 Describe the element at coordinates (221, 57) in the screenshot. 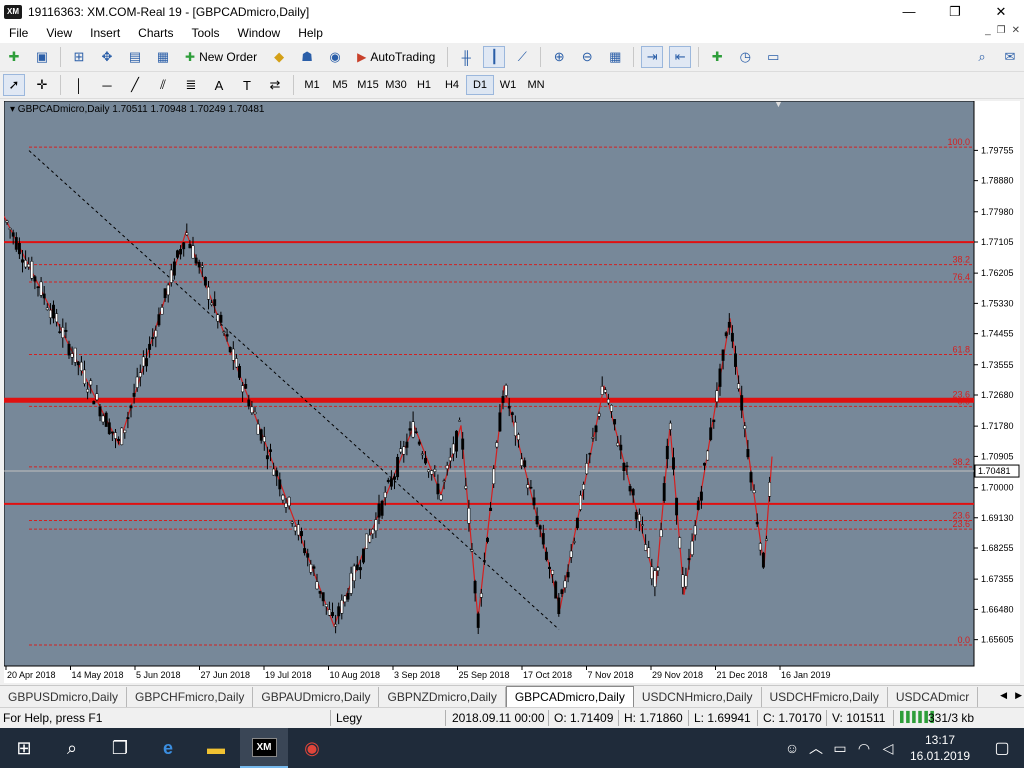

I see `new-order-button: ✚ New Order` at that location.